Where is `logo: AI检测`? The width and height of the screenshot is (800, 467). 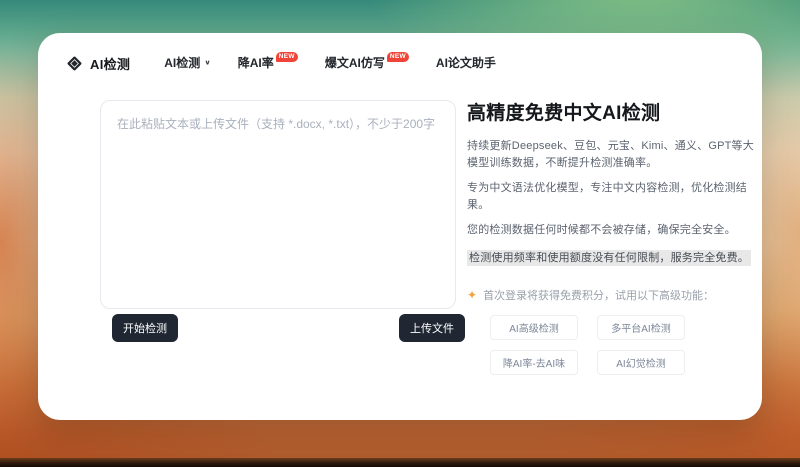 logo: AI检测 is located at coordinates (98, 63).